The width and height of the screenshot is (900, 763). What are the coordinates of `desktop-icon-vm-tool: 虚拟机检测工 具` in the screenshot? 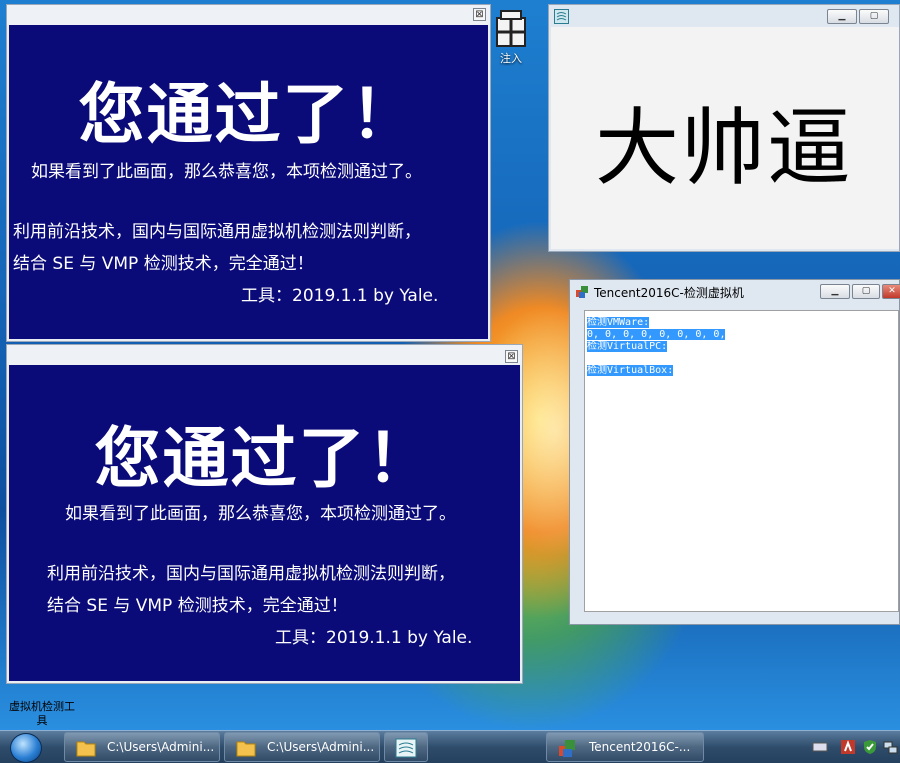 It's located at (42, 707).